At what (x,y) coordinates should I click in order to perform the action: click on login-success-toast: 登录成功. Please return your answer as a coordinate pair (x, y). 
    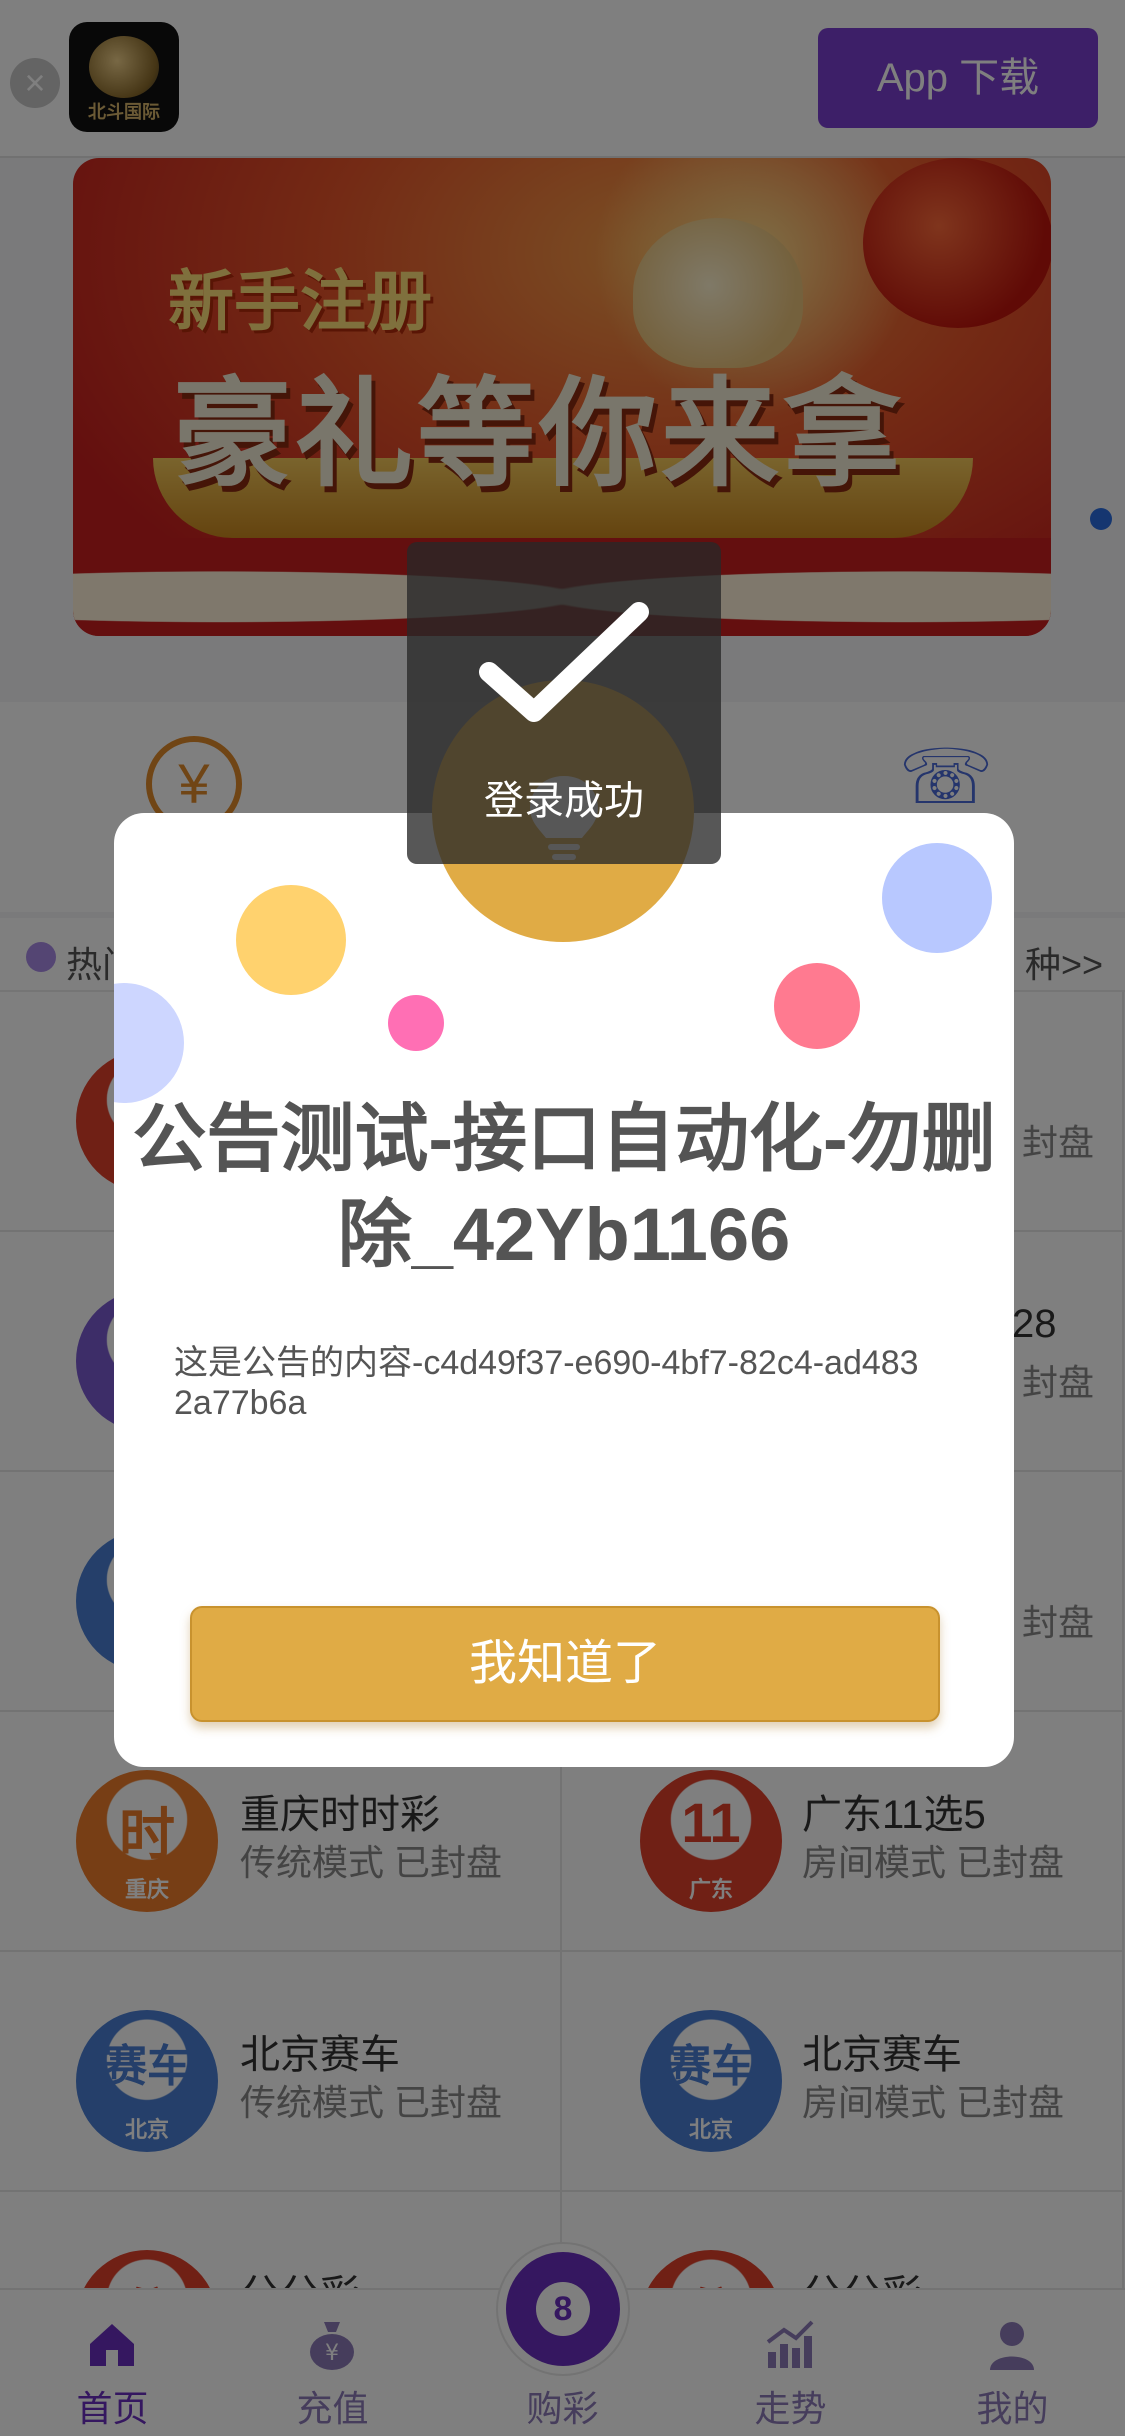
    Looking at the image, I should click on (564, 703).